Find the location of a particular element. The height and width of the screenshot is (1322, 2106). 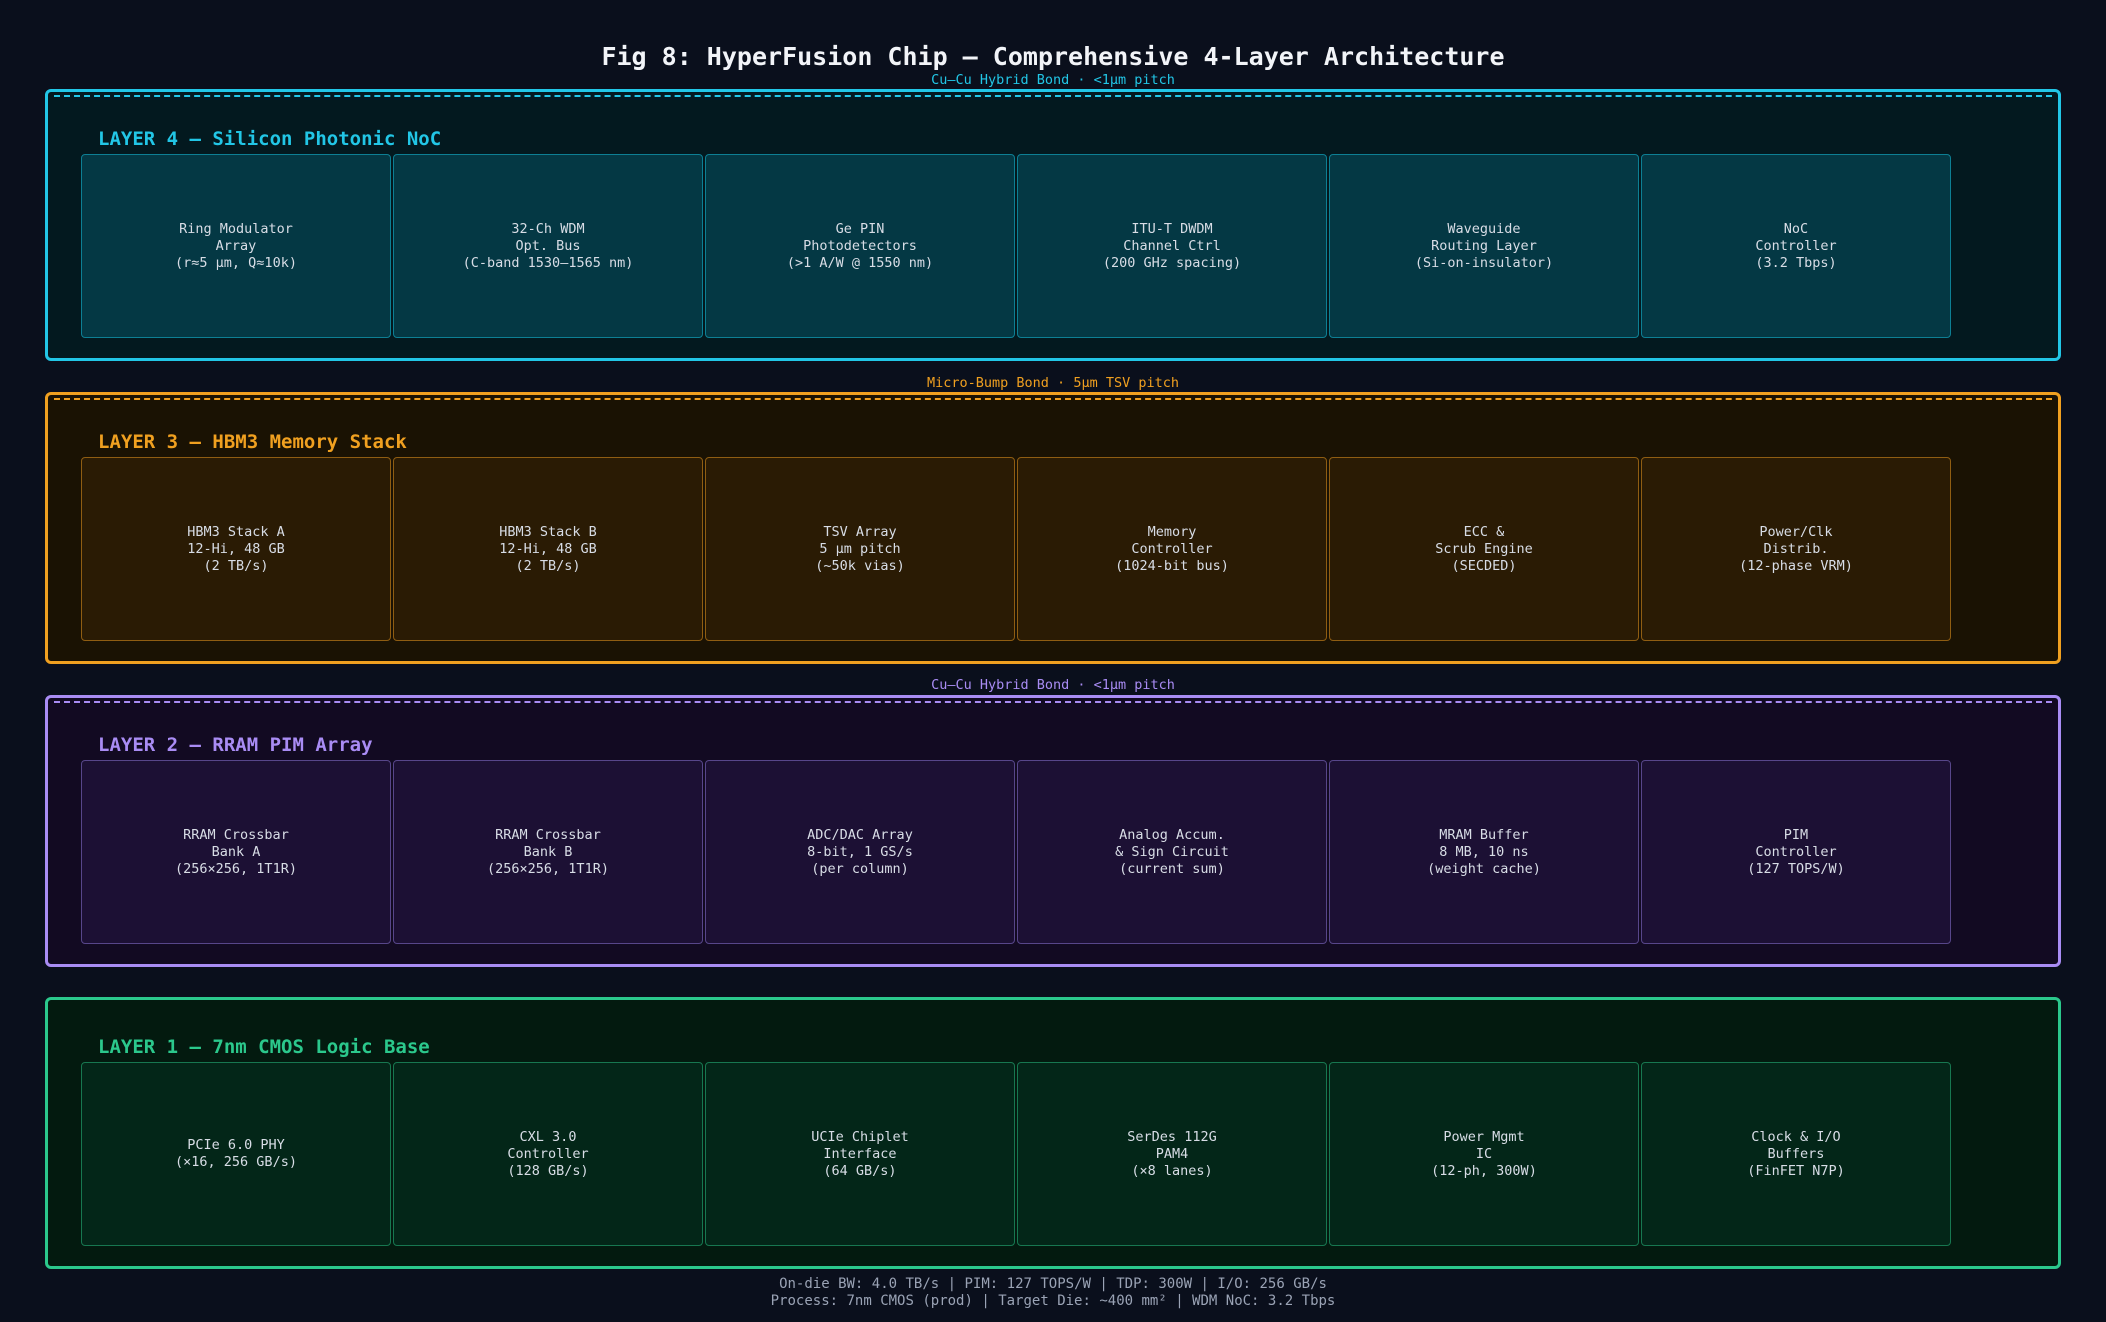

layer-4-block: NoC Controller (3.2 Tbps) is located at coordinates (1796, 246).